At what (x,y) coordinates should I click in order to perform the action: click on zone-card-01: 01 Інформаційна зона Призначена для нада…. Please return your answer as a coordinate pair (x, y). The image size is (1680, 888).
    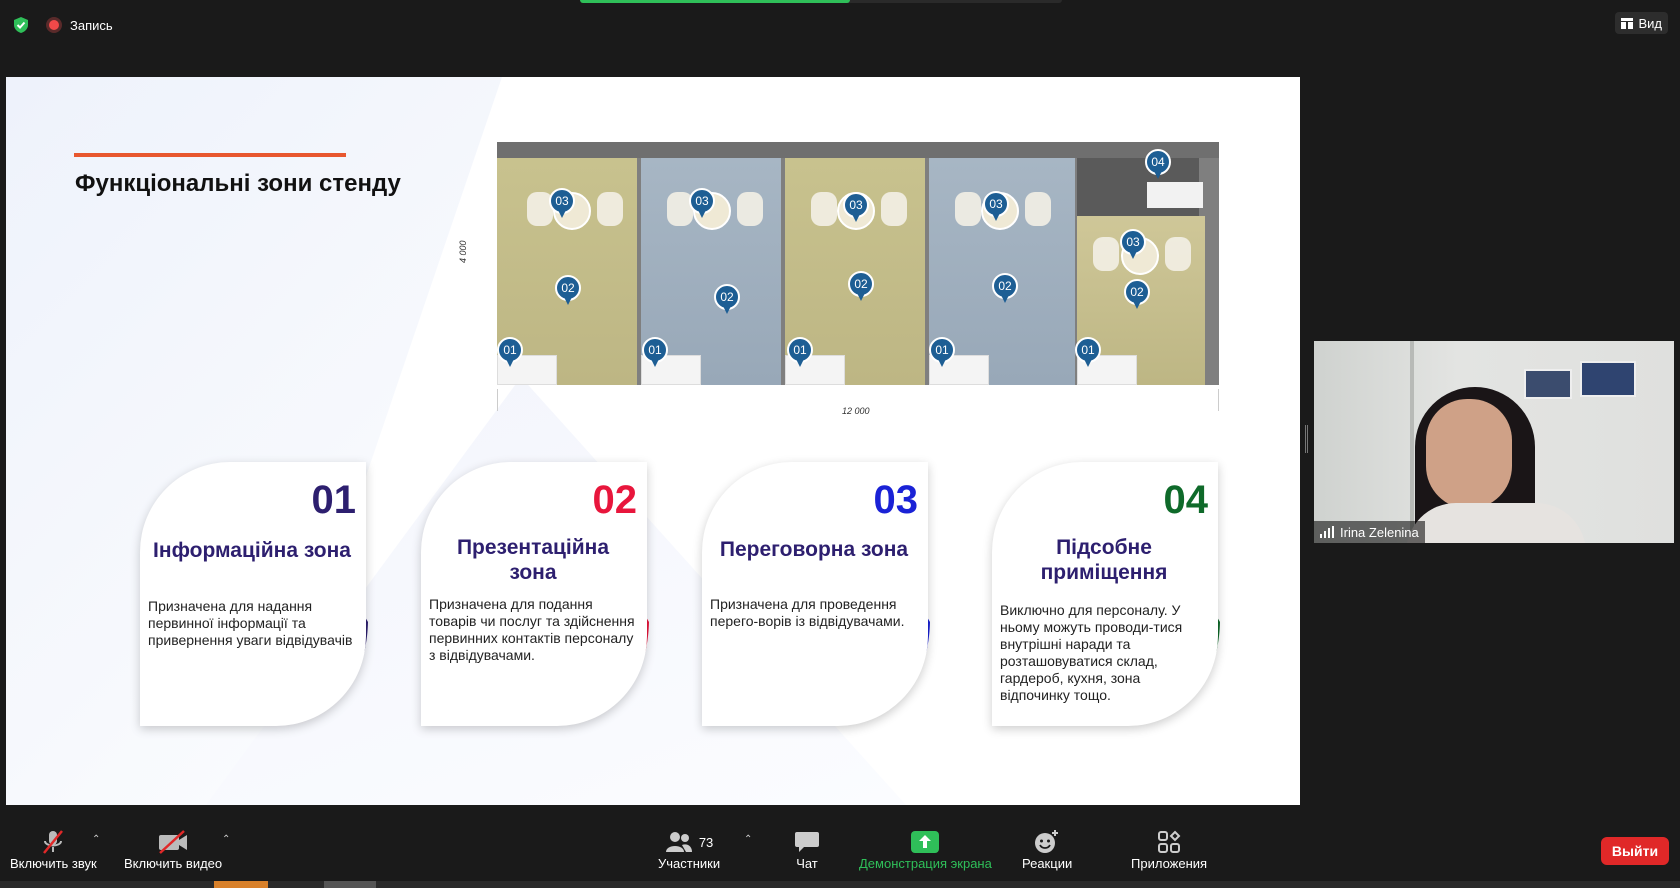
    Looking at the image, I should click on (254, 595).